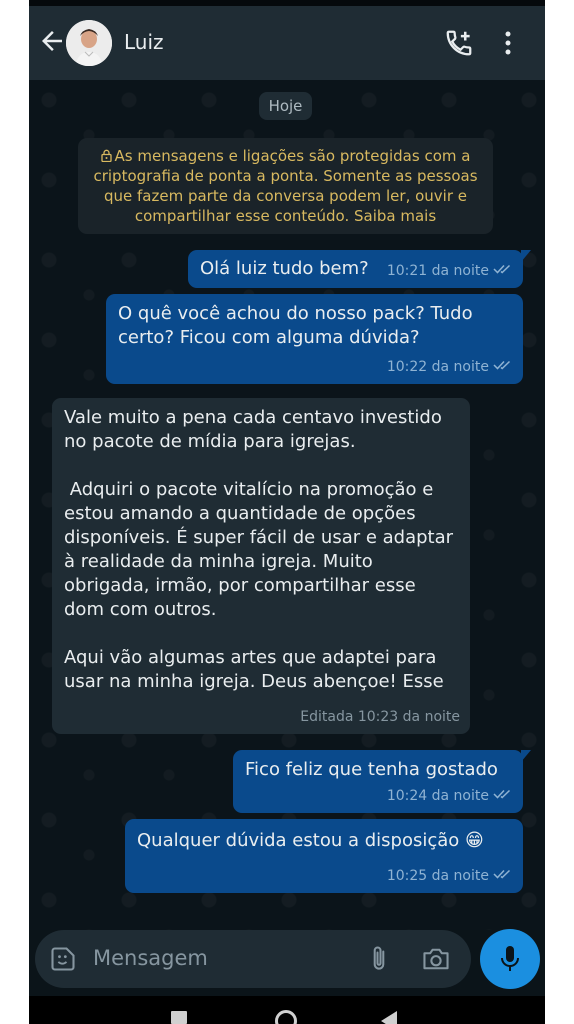 The width and height of the screenshot is (574, 1024). I want to click on recents-button, so click(179, 1017).